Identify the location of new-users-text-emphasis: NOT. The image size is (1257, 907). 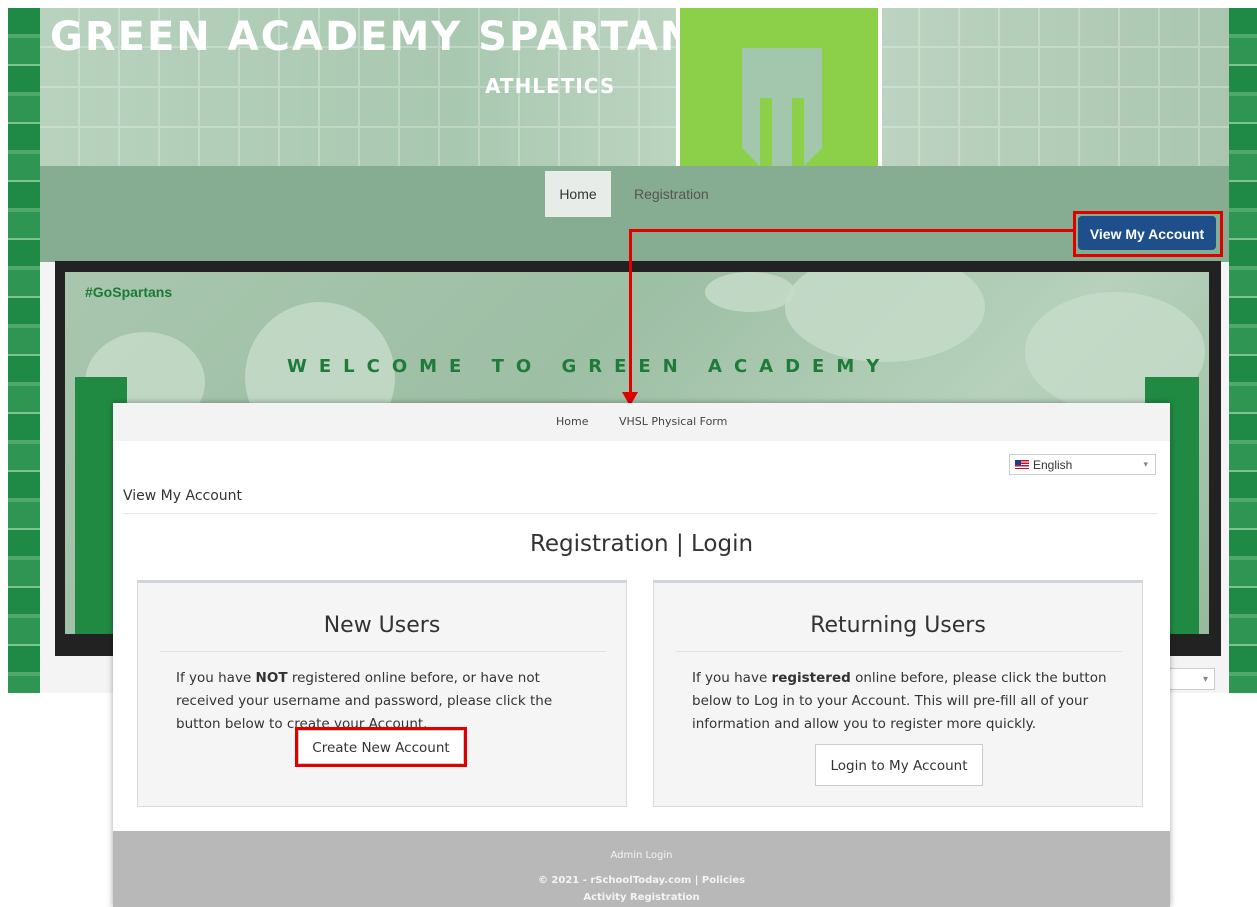
(271, 678).